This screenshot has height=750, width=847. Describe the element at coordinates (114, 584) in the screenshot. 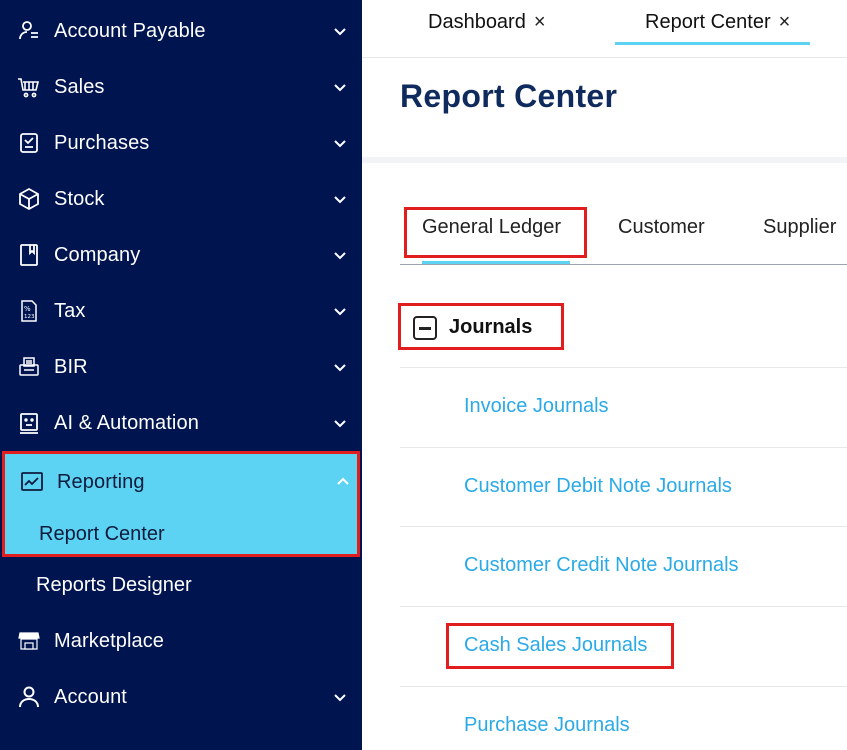

I see `sidebar-subitem-label: Reports Designer` at that location.